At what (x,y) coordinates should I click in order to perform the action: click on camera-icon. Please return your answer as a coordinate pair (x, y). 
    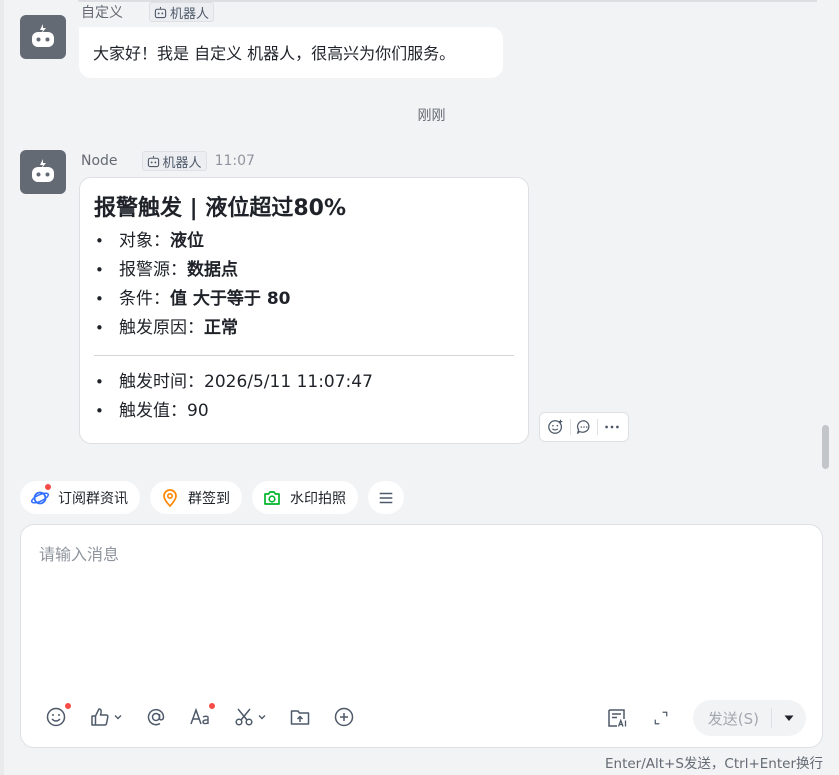
    Looking at the image, I should click on (272, 497).